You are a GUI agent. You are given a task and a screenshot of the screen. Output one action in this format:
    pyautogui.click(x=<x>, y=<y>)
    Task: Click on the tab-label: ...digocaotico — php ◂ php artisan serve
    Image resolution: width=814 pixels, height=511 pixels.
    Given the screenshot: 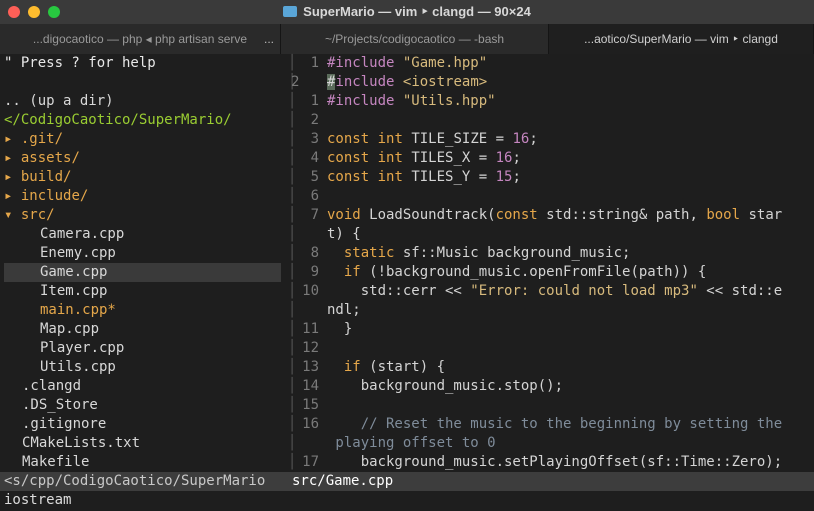 What is the action you would take?
    pyautogui.click(x=140, y=39)
    